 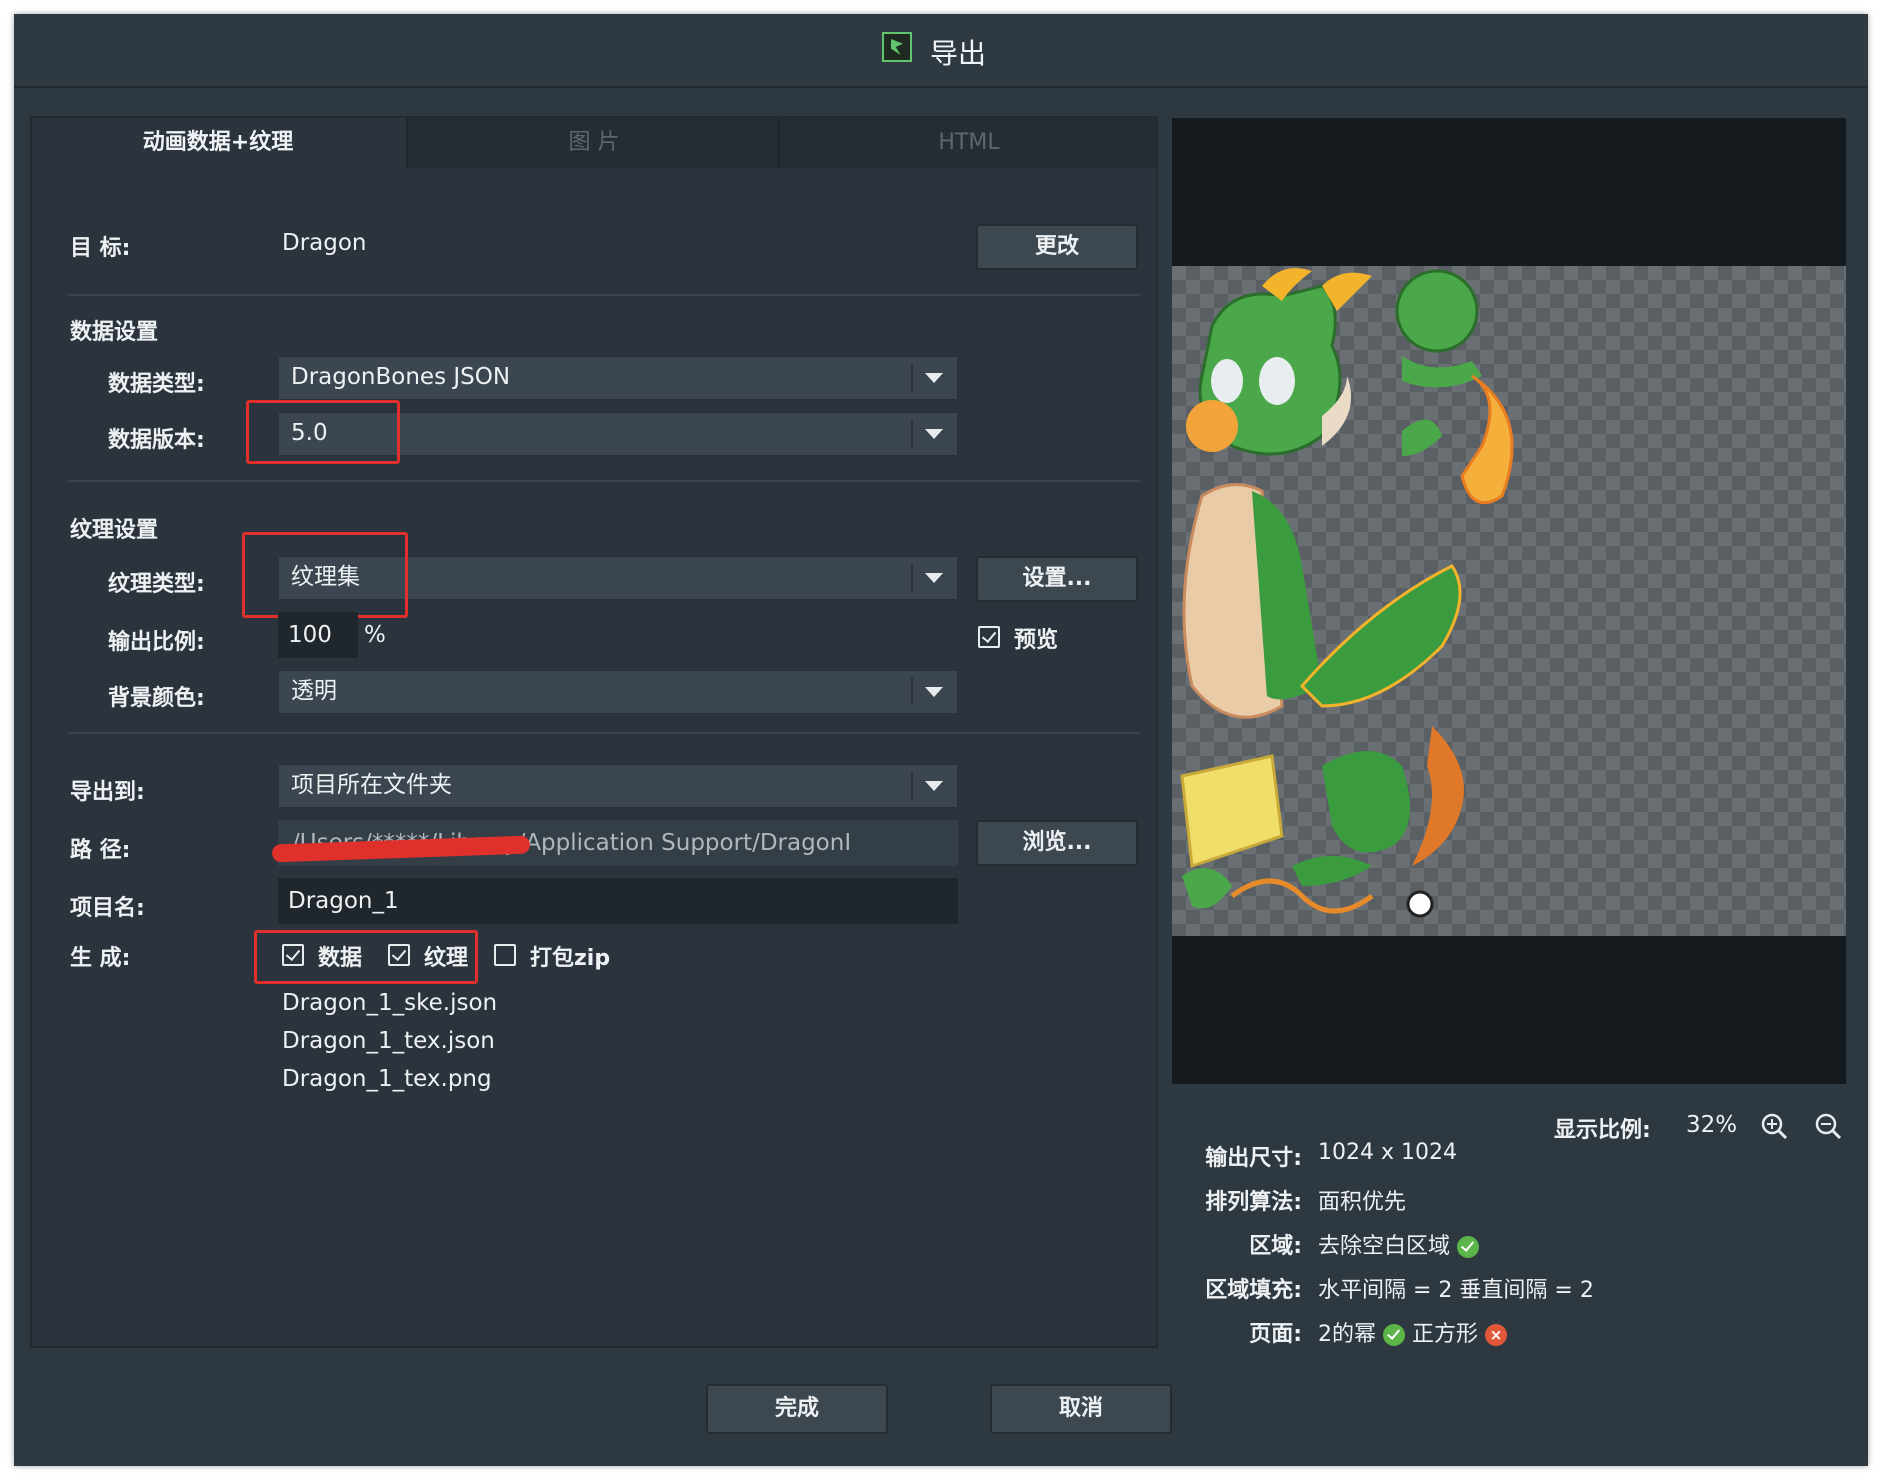 I want to click on region-value: 去除空白区域, so click(x=1384, y=1246).